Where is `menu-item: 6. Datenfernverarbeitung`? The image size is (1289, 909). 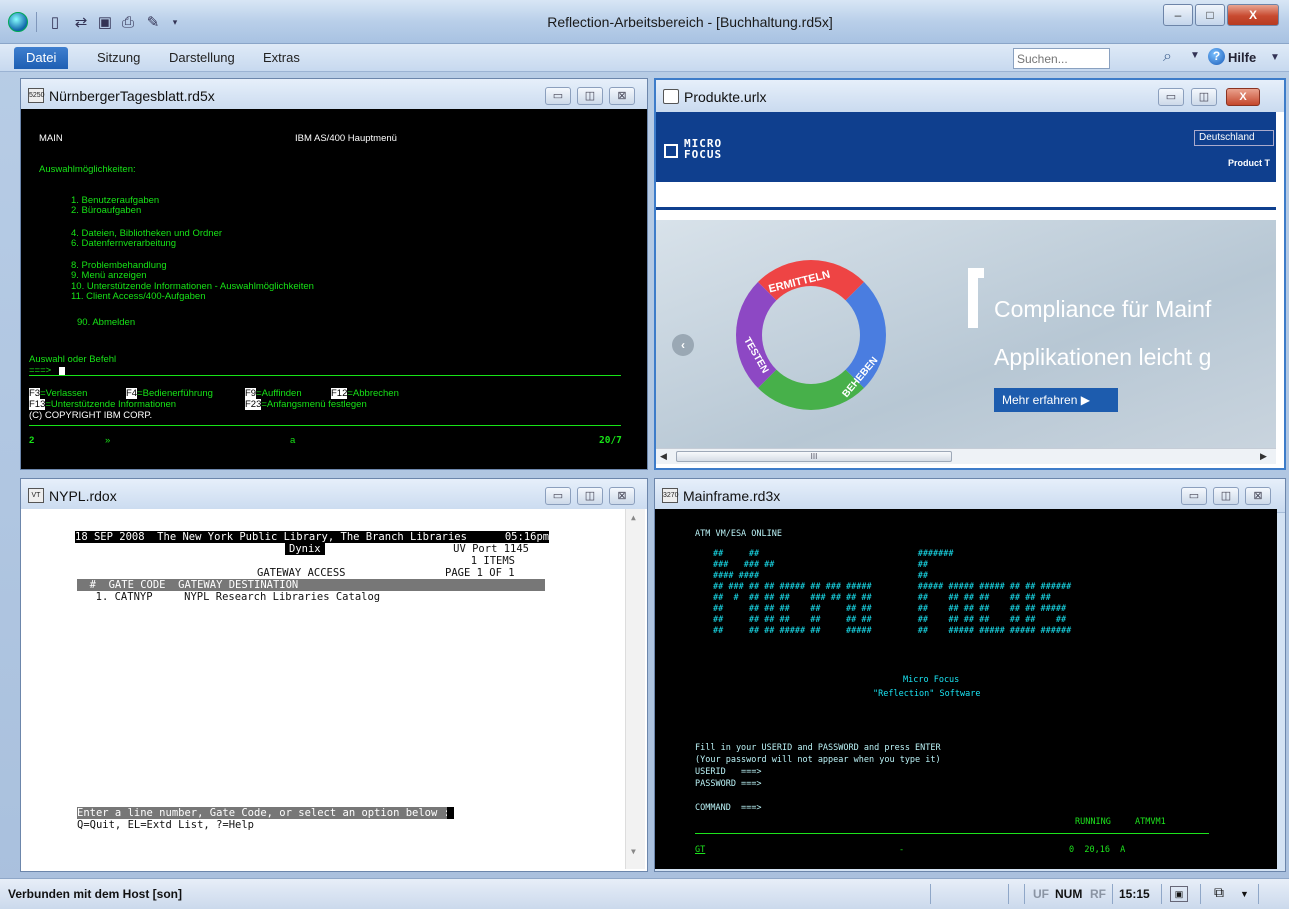 menu-item: 6. Datenfernverarbeitung is located at coordinates (123, 243).